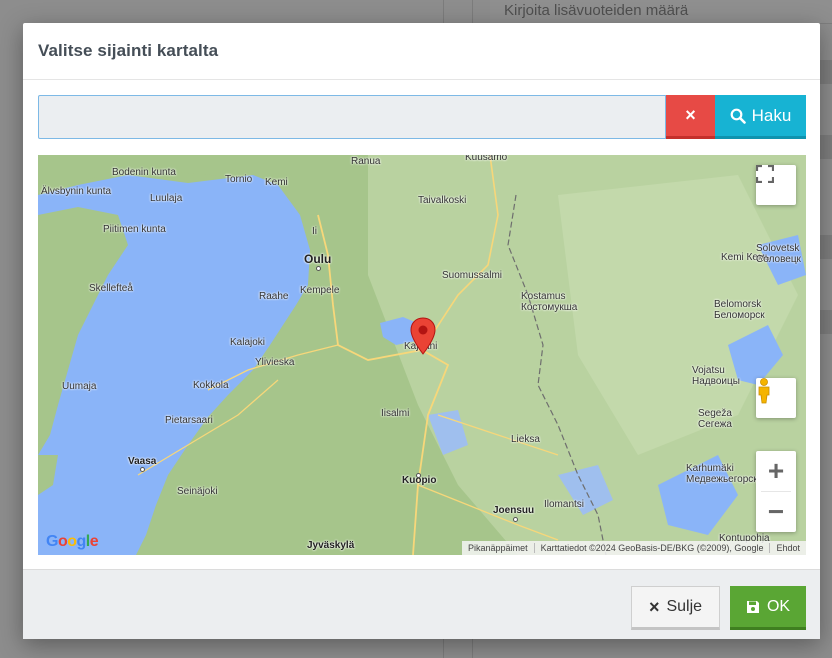 This screenshot has width=832, height=658. Describe the element at coordinates (395, 413) in the screenshot. I see `map-label-iisalmi: Iisalmi` at that location.